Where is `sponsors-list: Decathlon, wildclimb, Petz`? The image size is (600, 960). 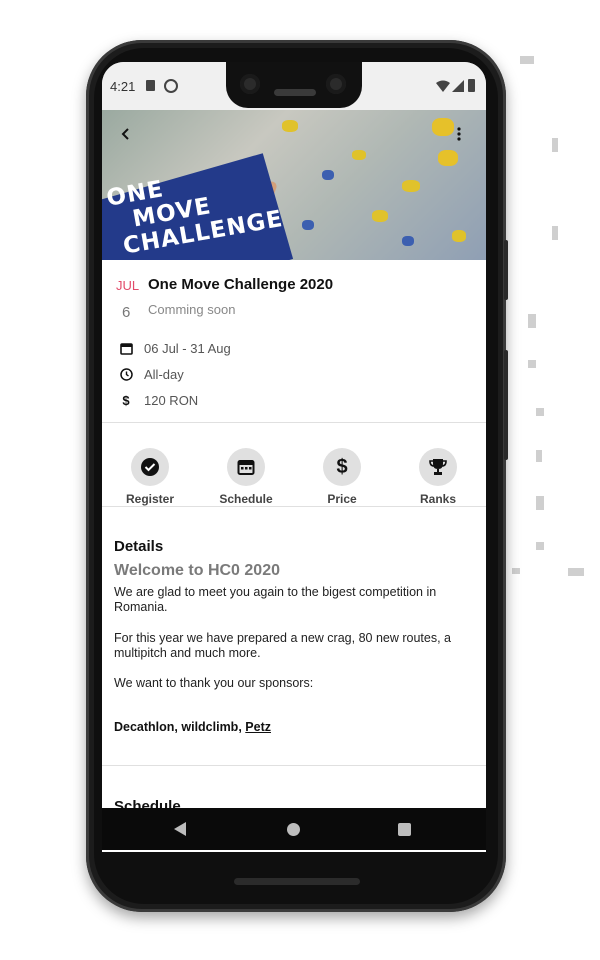
sponsors-list: Decathlon, wildclimb, Petz is located at coordinates (192, 727).